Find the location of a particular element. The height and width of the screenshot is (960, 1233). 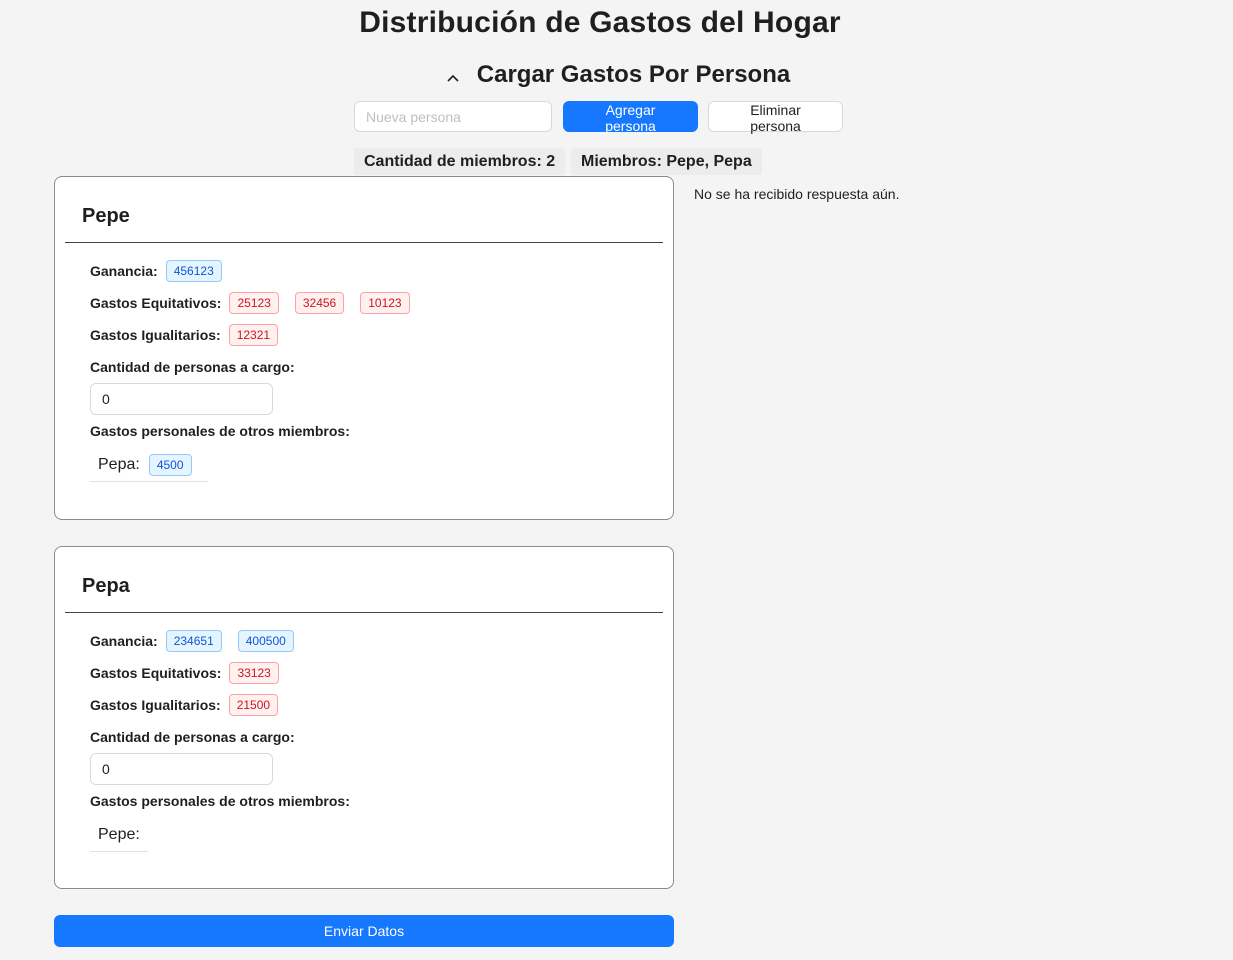

egalitarian-expense-tag: 12321 is located at coordinates (253, 335).